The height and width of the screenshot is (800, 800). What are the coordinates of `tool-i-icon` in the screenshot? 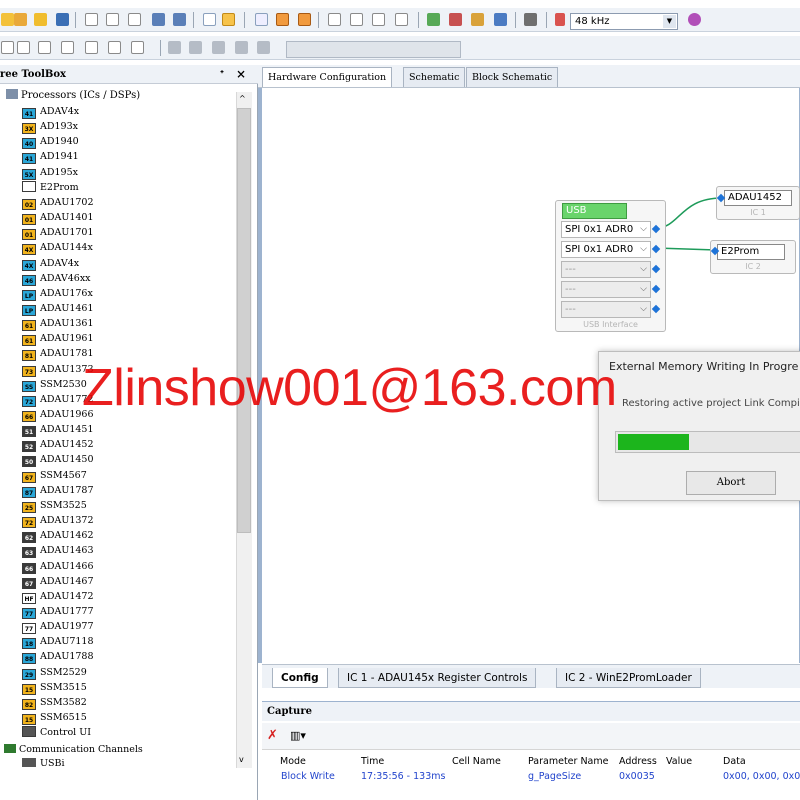 It's located at (195, 47).